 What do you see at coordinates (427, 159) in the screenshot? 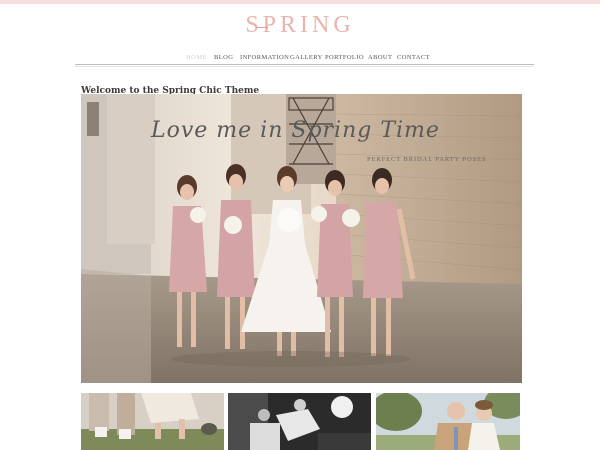
I see `hero-subtitle: PERFECT BRIDAL PARTY POSES` at bounding box center [427, 159].